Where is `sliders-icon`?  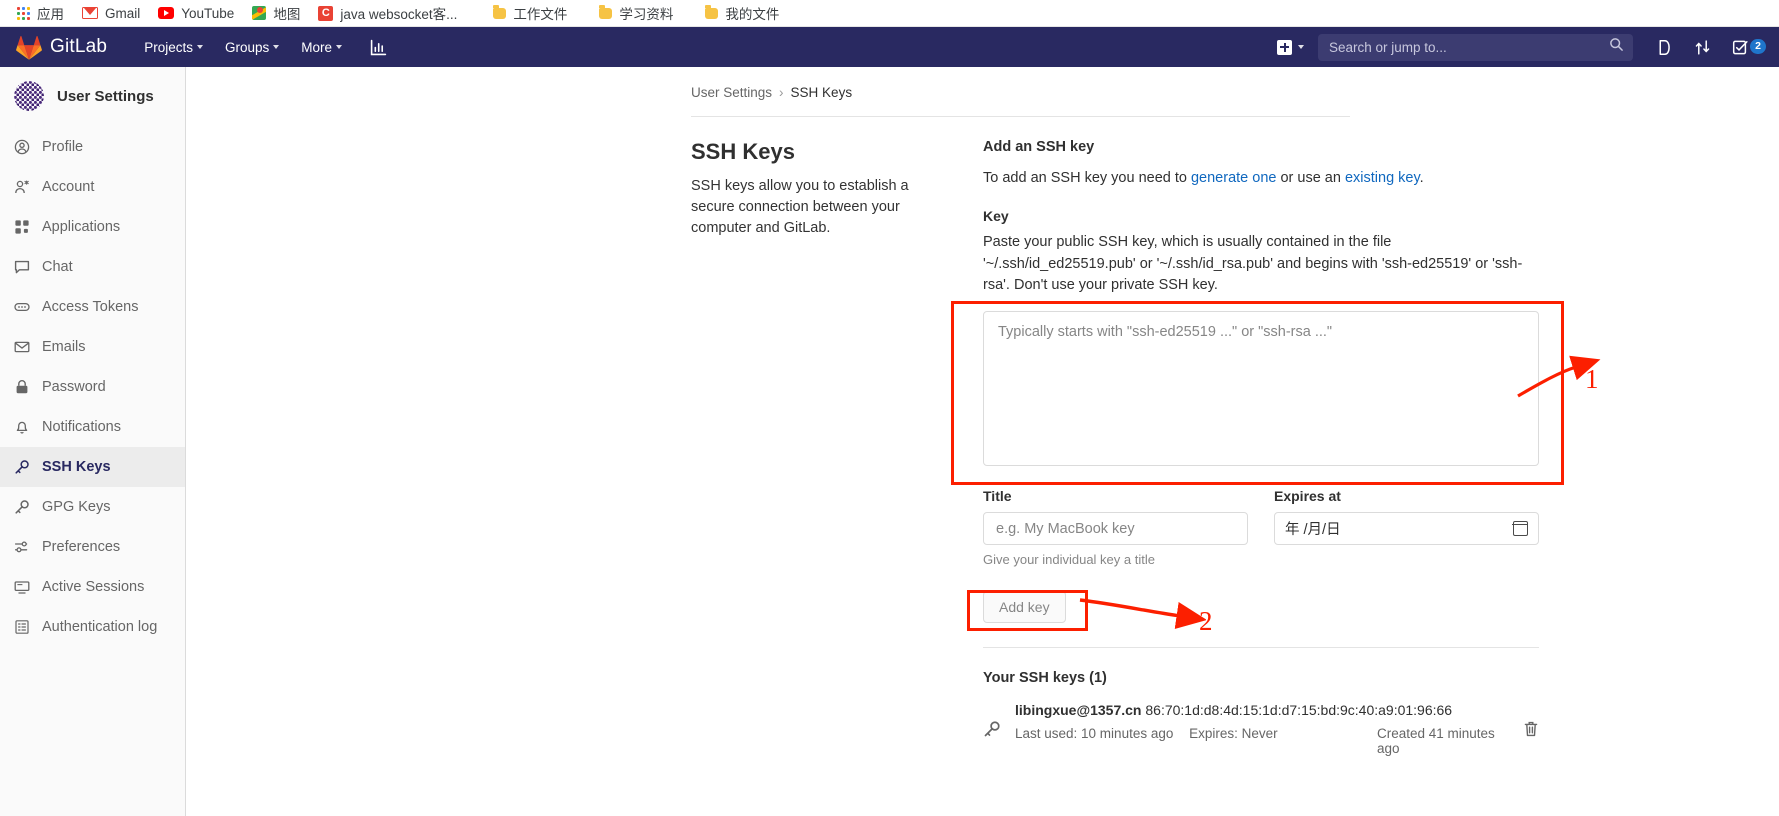
sliders-icon is located at coordinates (22, 547).